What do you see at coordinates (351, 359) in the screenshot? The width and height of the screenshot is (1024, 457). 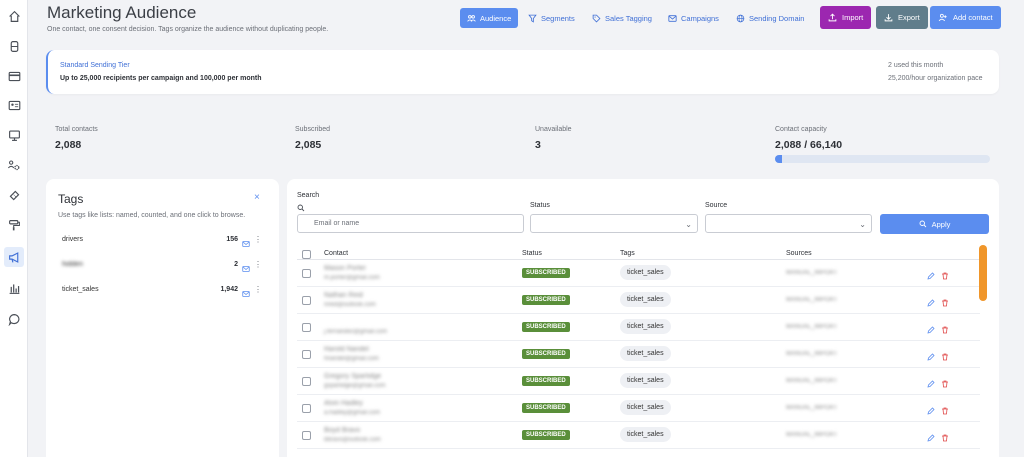 I see `contact-email: hnandel@gmail.com` at bounding box center [351, 359].